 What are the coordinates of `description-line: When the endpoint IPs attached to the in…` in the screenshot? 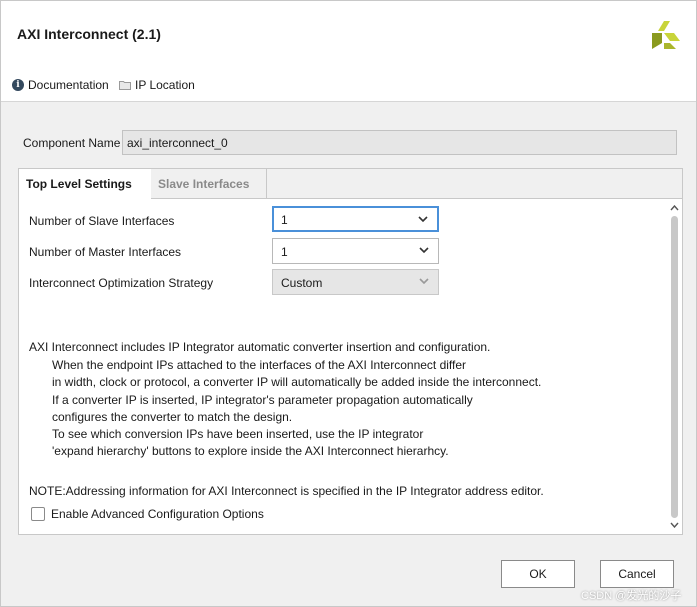 It's located at (259, 365).